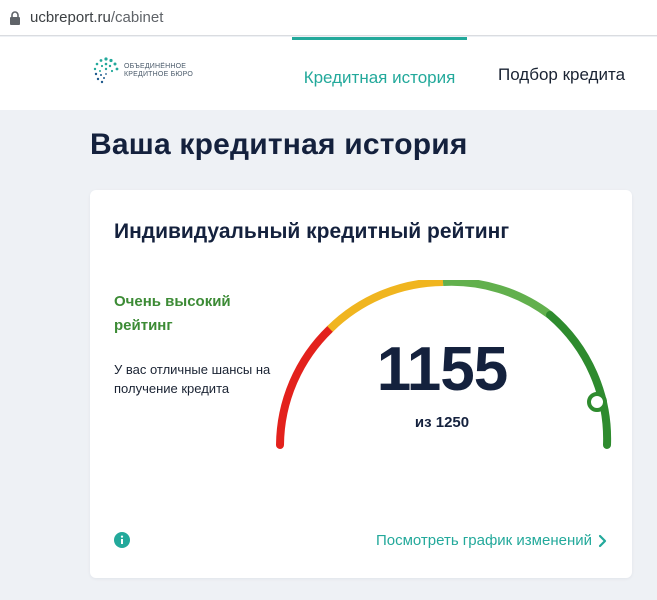 This screenshot has width=657, height=600. Describe the element at coordinates (279, 144) in the screenshot. I see `page-title: Ваша кредитная история` at that location.